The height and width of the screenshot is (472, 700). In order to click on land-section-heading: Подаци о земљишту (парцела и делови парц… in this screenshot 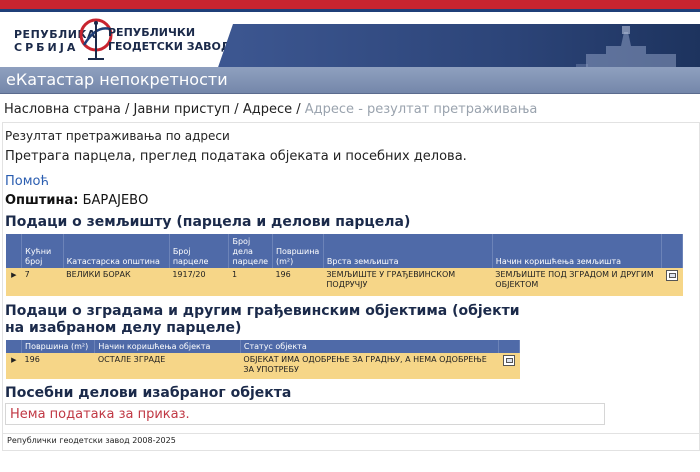, I will do `click(208, 222)`.